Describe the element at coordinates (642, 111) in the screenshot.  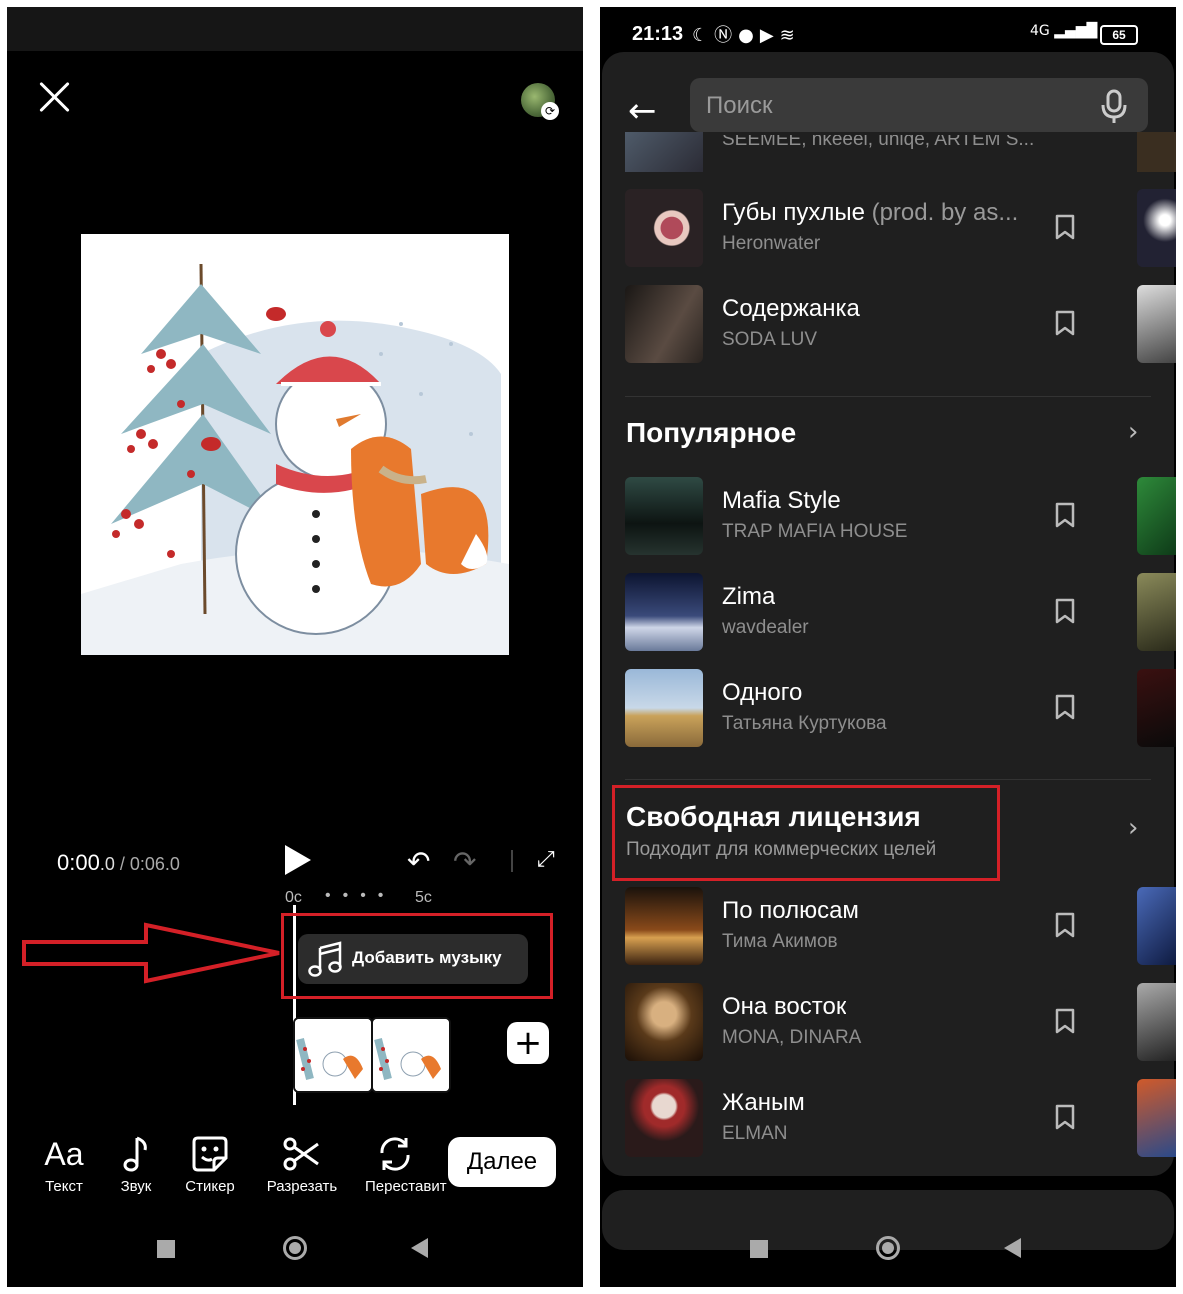
I see `back-arrow-icon: ←` at that location.